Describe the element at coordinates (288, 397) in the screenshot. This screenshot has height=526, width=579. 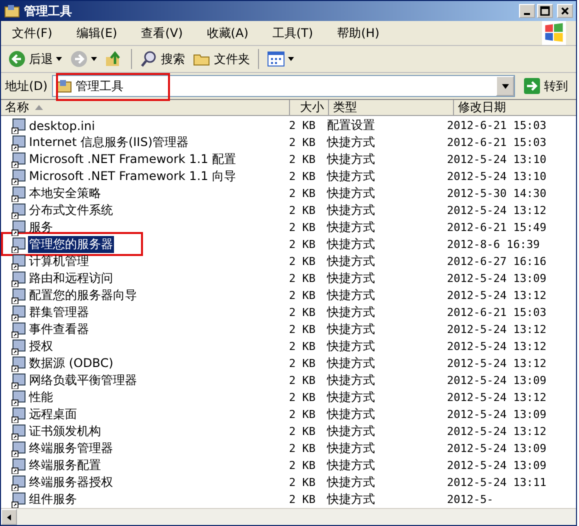
I see `file-row: 性能 2 KB 快捷方式 2012-5-24 13:12` at that location.